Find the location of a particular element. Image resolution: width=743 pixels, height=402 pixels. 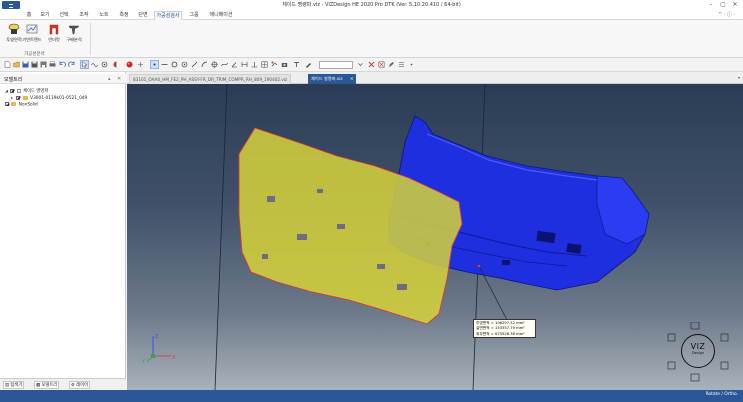

base-trend-button: 기반트렌드 is located at coordinates (32, 36).